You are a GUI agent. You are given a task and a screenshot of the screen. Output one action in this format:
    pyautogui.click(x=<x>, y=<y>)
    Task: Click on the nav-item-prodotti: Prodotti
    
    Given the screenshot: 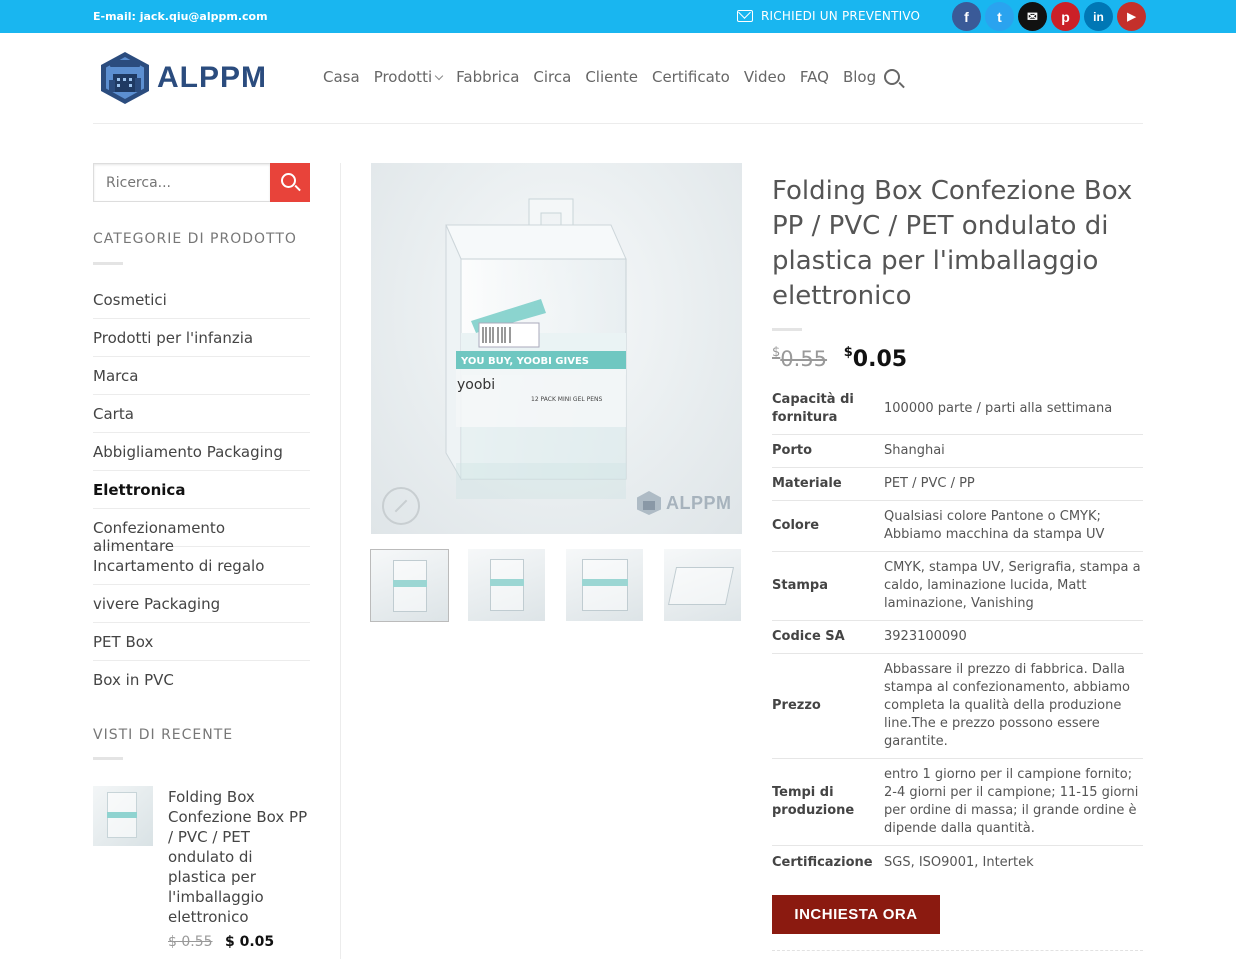 What is the action you would take?
    pyautogui.click(x=409, y=77)
    